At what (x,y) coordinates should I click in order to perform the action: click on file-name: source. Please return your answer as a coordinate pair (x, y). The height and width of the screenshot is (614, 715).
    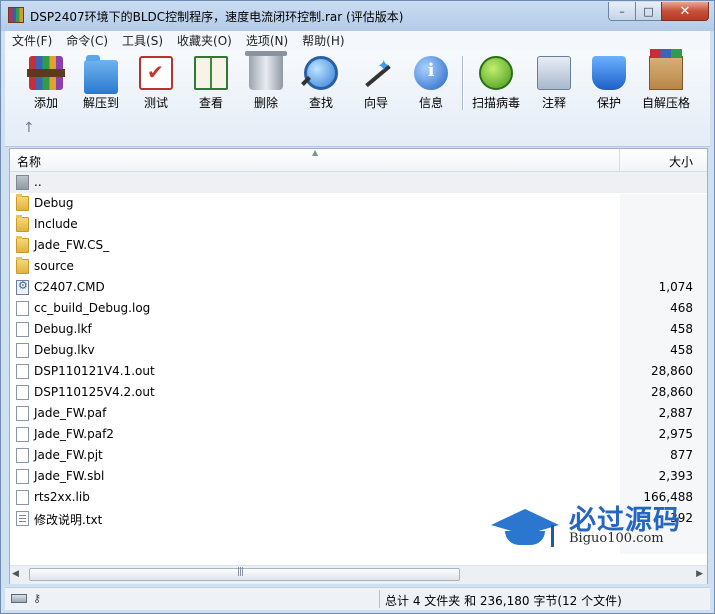
    Looking at the image, I should click on (54, 266).